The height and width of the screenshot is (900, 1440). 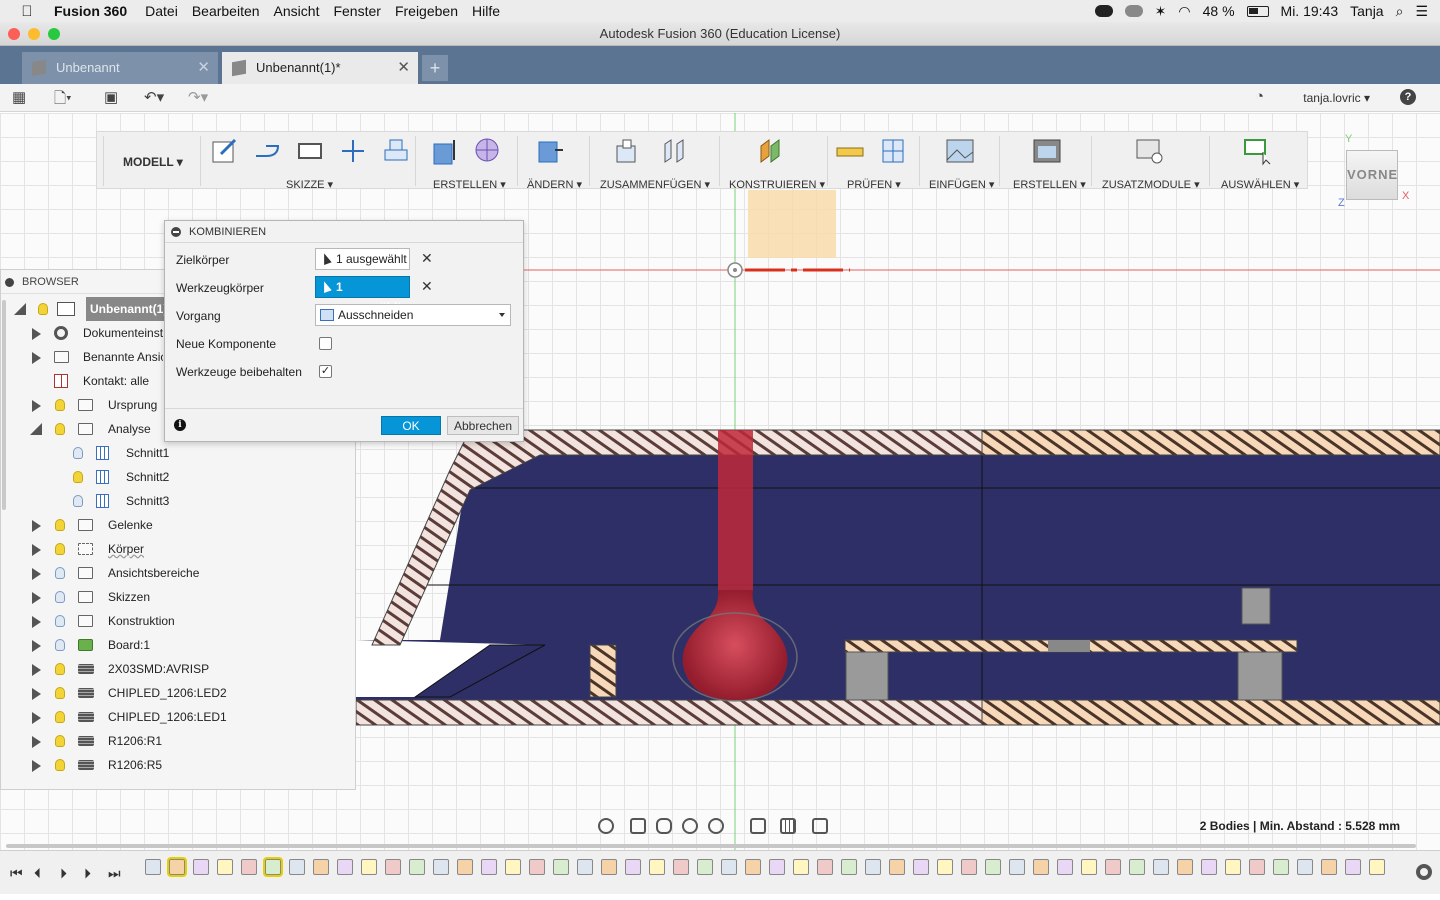 I want to click on redo-icon: ↷▾, so click(x=198, y=98).